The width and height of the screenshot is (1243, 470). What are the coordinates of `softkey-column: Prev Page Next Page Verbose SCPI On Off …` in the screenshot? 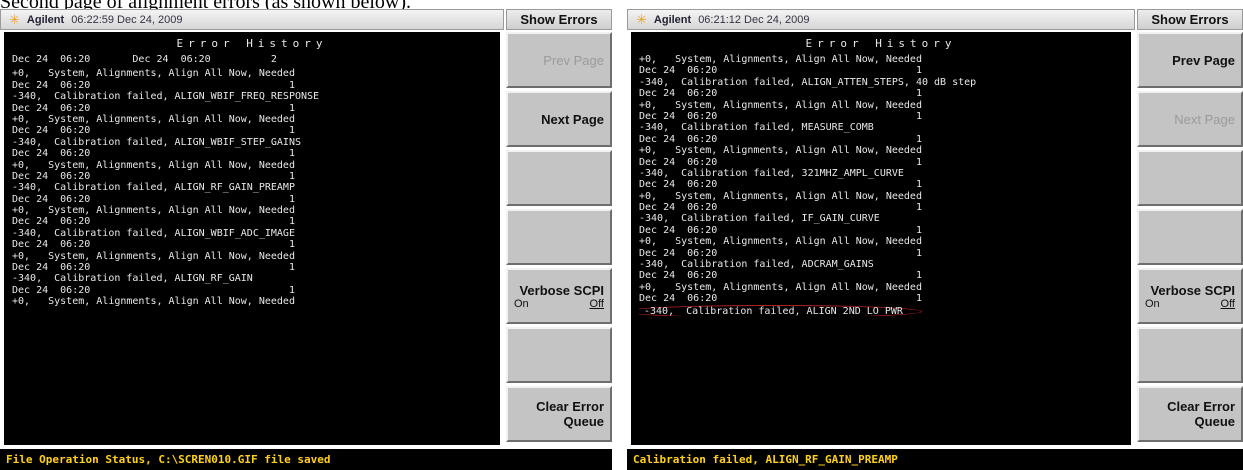 It's located at (559, 238).